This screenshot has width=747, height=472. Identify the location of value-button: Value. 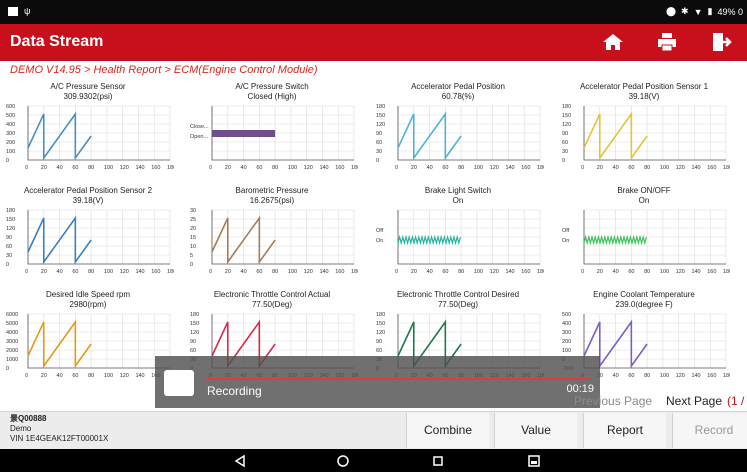
(535, 430).